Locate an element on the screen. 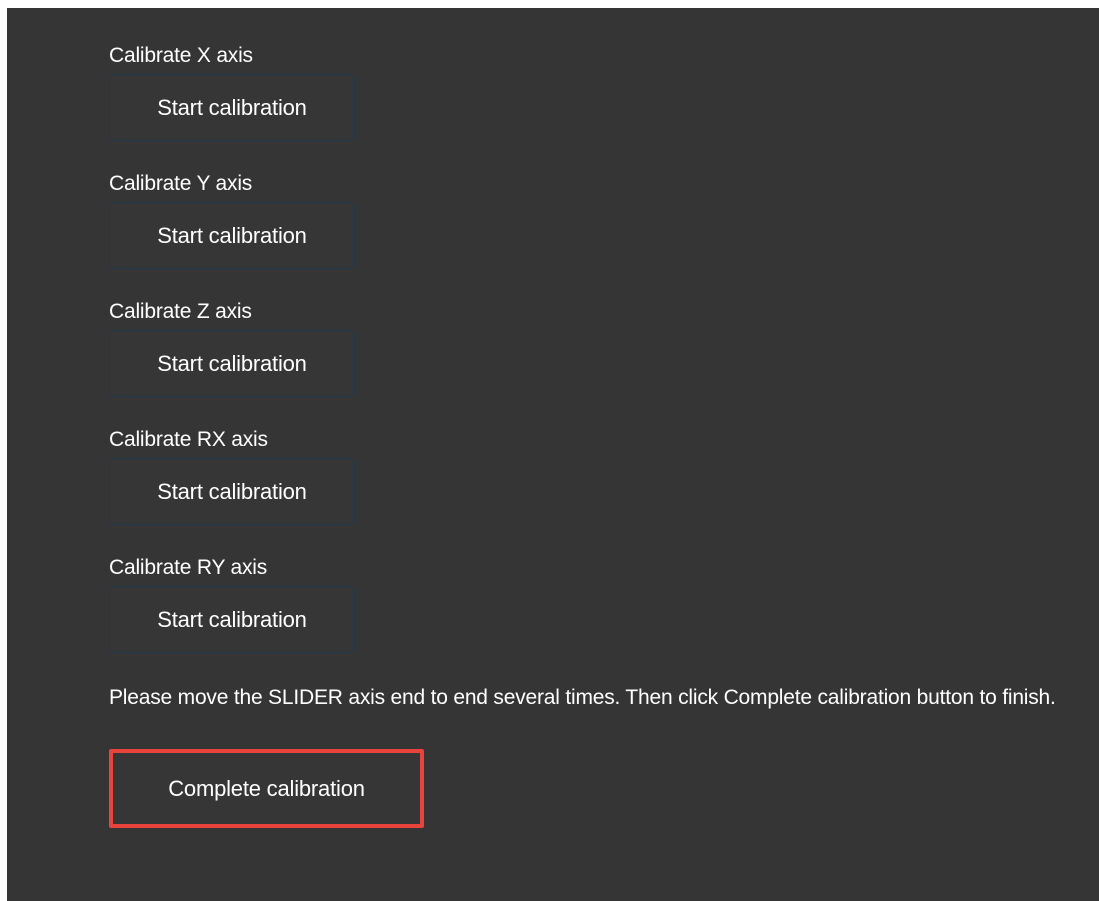 Image resolution: width=1099 pixels, height=901 pixels. calibrate-rx-axis-label: Calibrate RX axis is located at coordinates (188, 439).